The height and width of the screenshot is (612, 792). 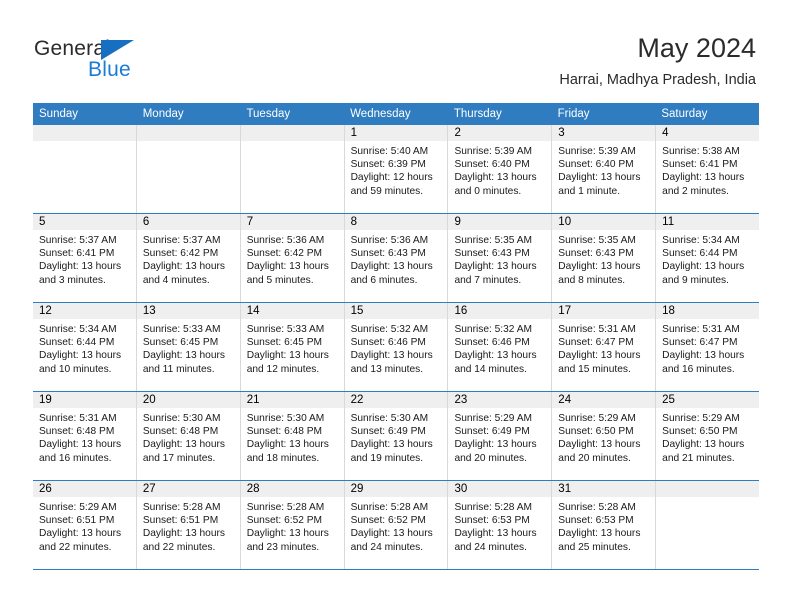 I want to click on daylight-text: Daylight: 13 hours and 20 minutes., so click(x=599, y=451).